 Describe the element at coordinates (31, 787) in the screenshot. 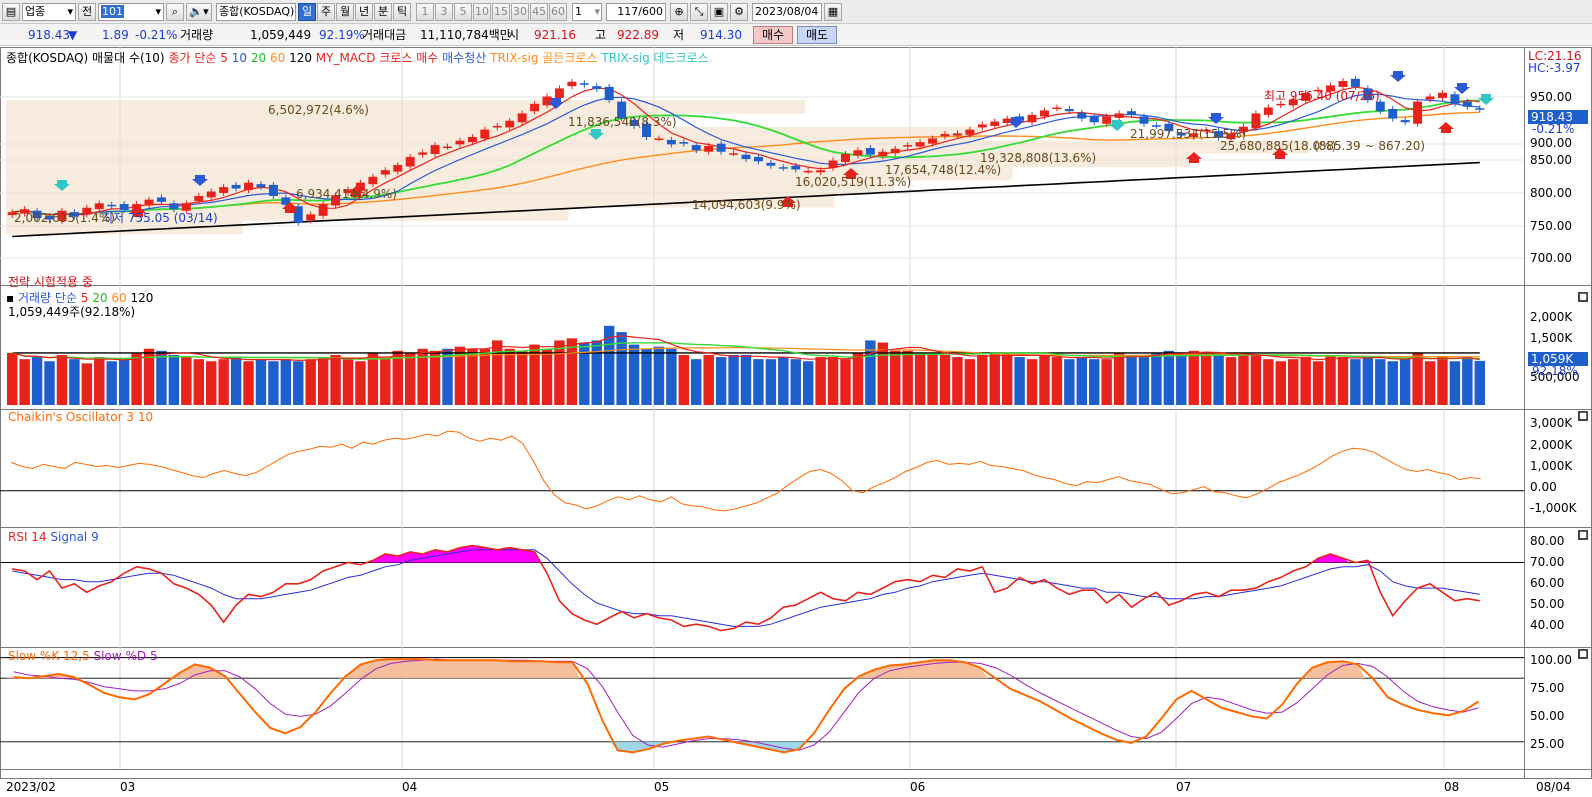

I see `xtick: 2023/02` at that location.